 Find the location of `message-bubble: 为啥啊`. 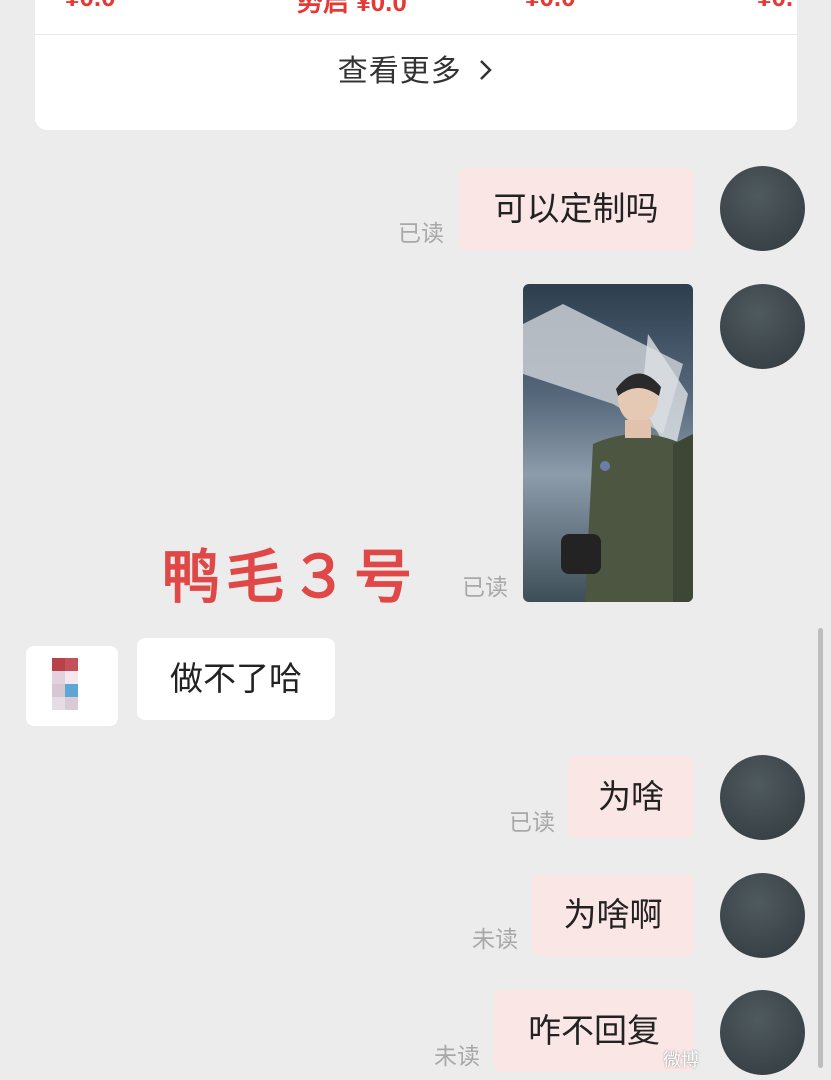

message-bubble: 为啥啊 is located at coordinates (613, 915).